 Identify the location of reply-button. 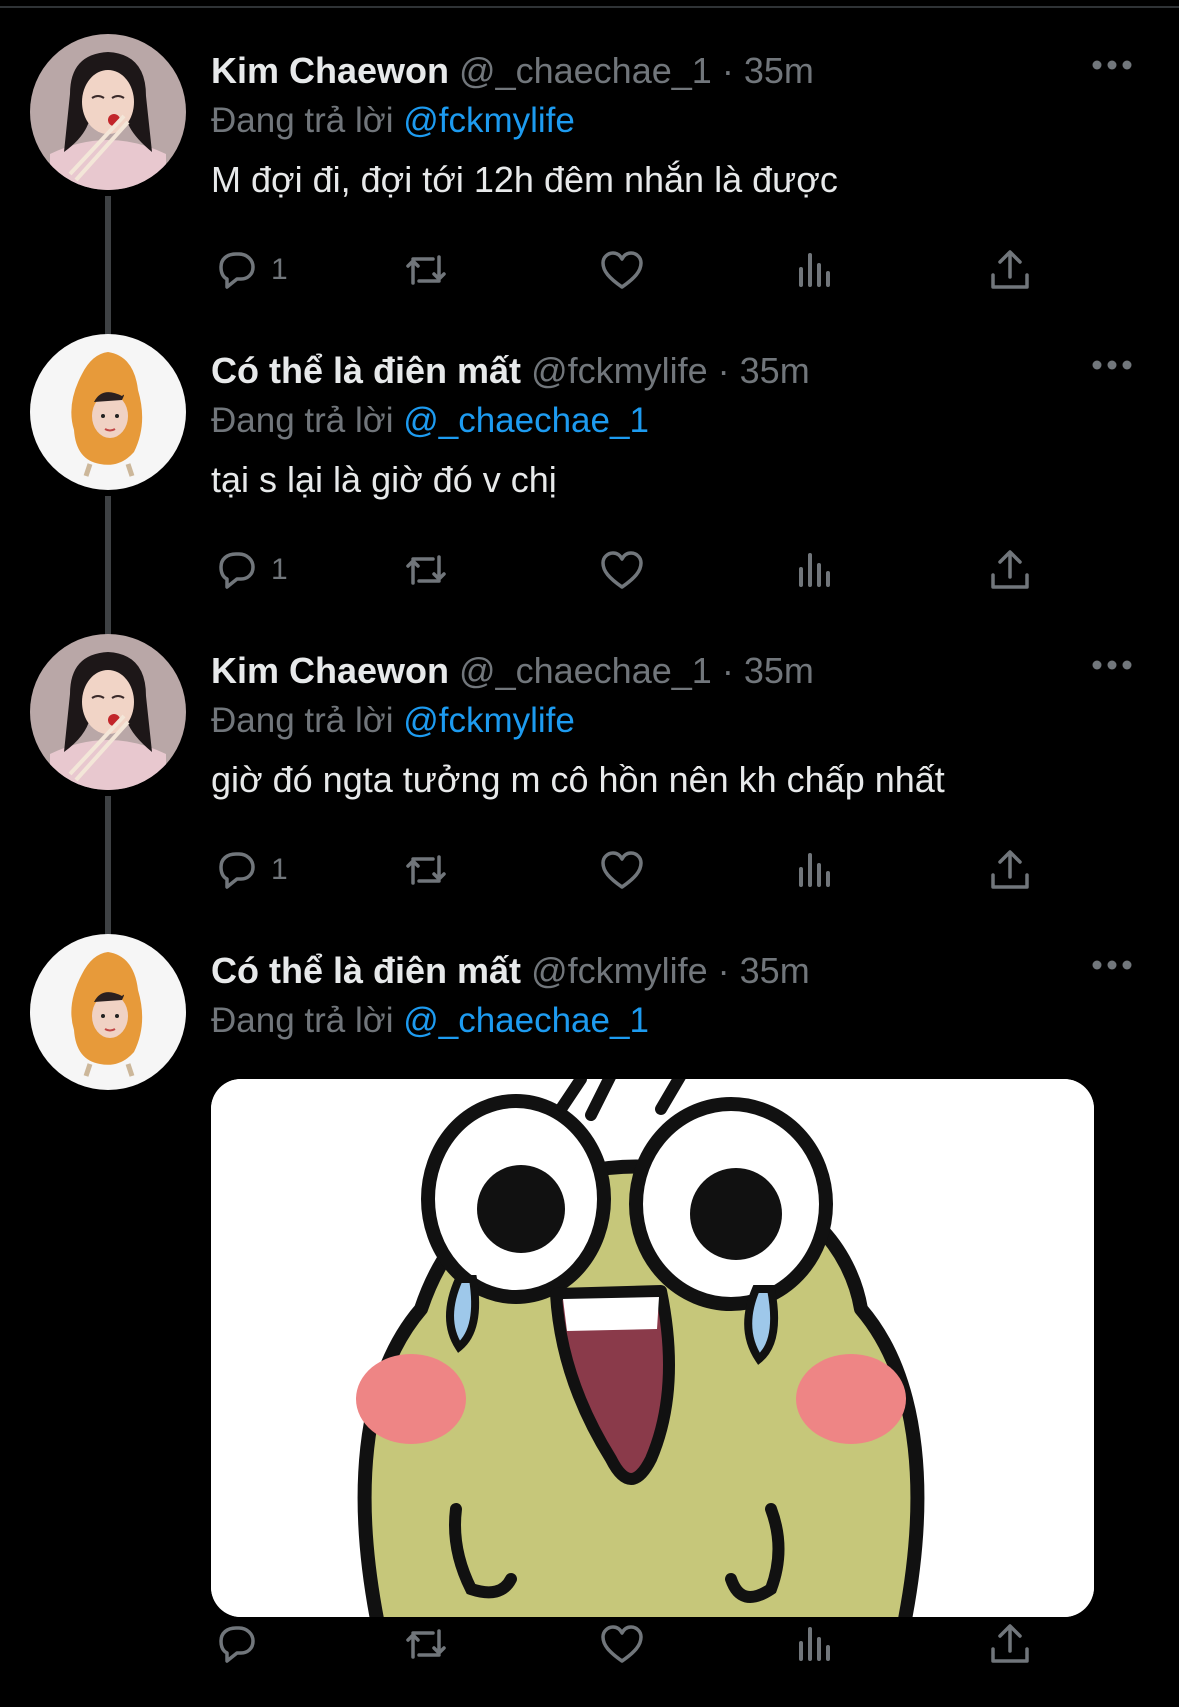
(236, 1644).